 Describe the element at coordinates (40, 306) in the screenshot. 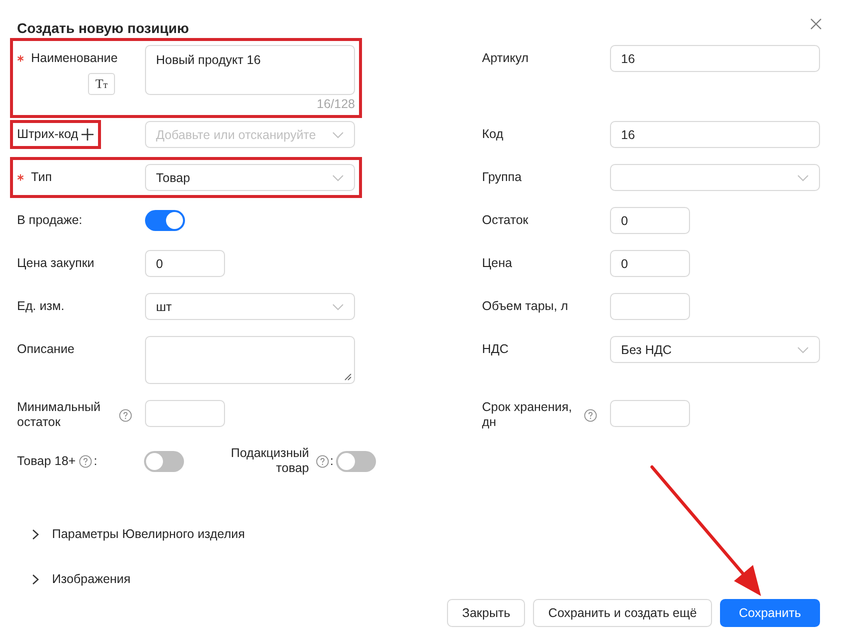

I see `field-label: Ед. изм.` at that location.